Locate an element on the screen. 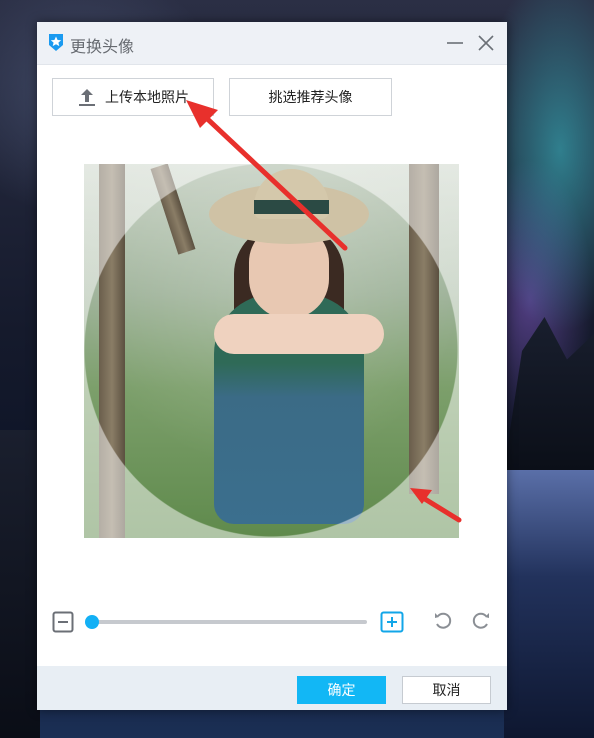 The image size is (594, 738). dialog-footer: 确定 取消 is located at coordinates (272, 688).